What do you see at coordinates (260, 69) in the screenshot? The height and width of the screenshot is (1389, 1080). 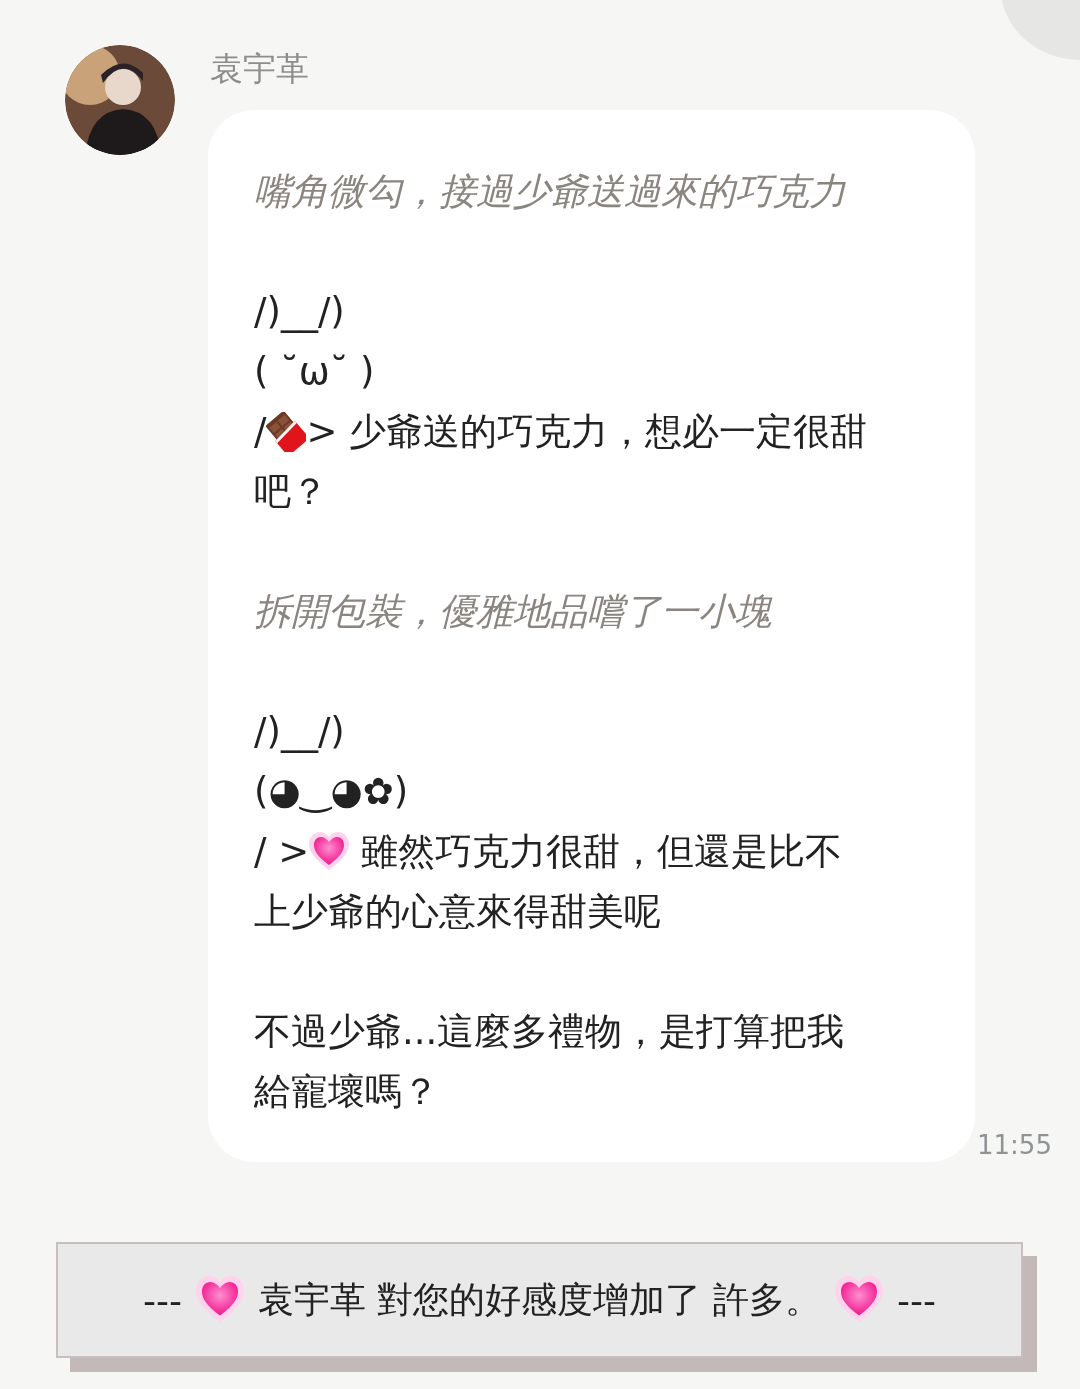 I see `sender-name: 袁宇革` at bounding box center [260, 69].